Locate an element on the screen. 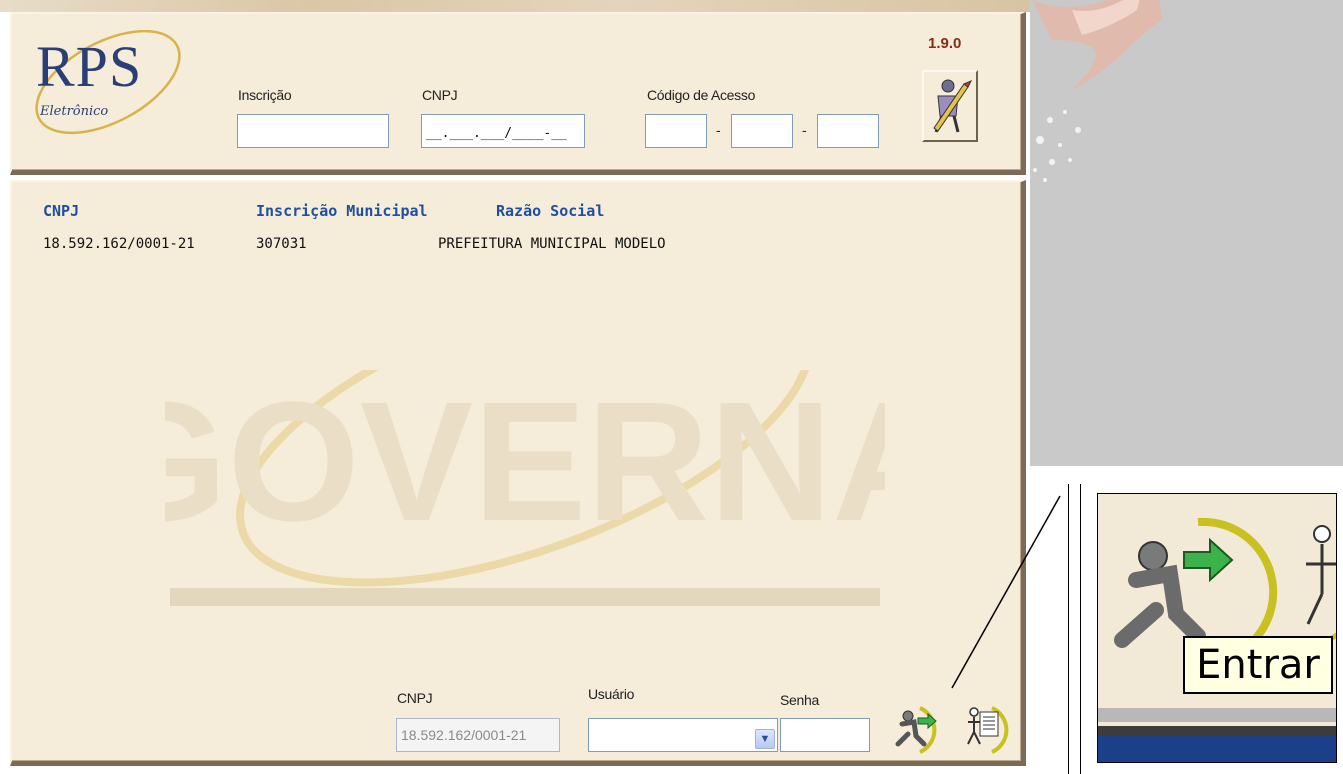  column-header-cnpj: CNPJ is located at coordinates (61, 211).